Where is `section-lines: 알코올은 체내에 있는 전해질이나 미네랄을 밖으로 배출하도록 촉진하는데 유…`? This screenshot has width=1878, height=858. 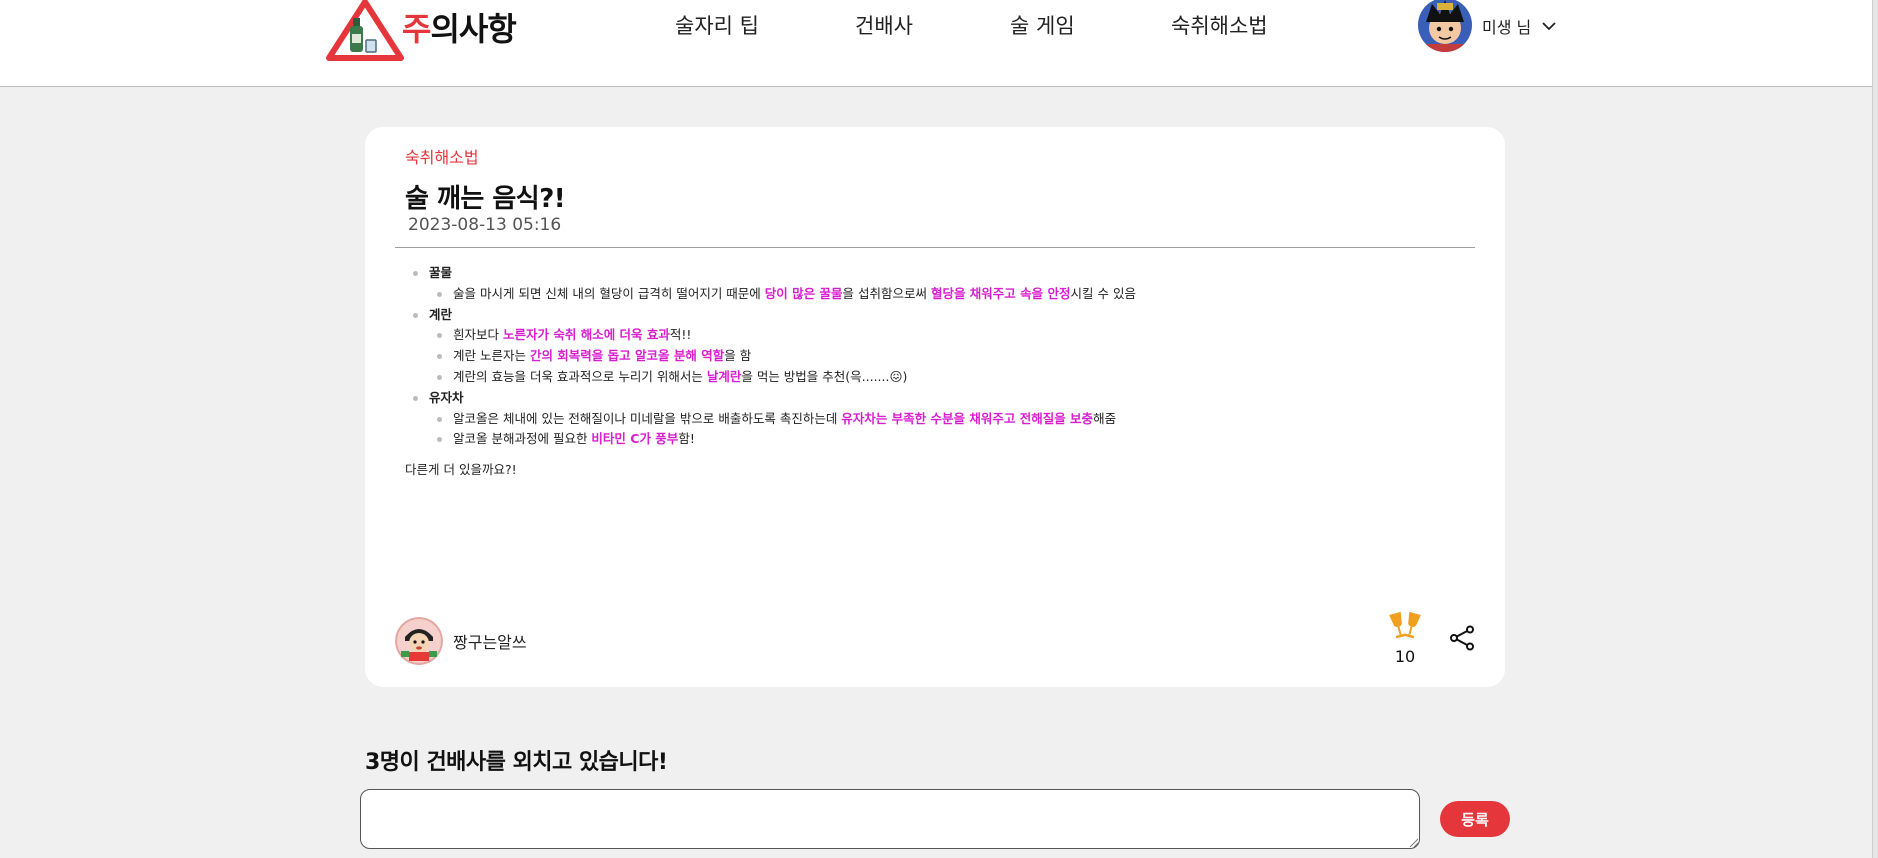
section-lines: 알코올은 체내에 있는 전해질이나 미네랄을 밖으로 배출하도록 촉진하는데 유… is located at coordinates (947, 430).